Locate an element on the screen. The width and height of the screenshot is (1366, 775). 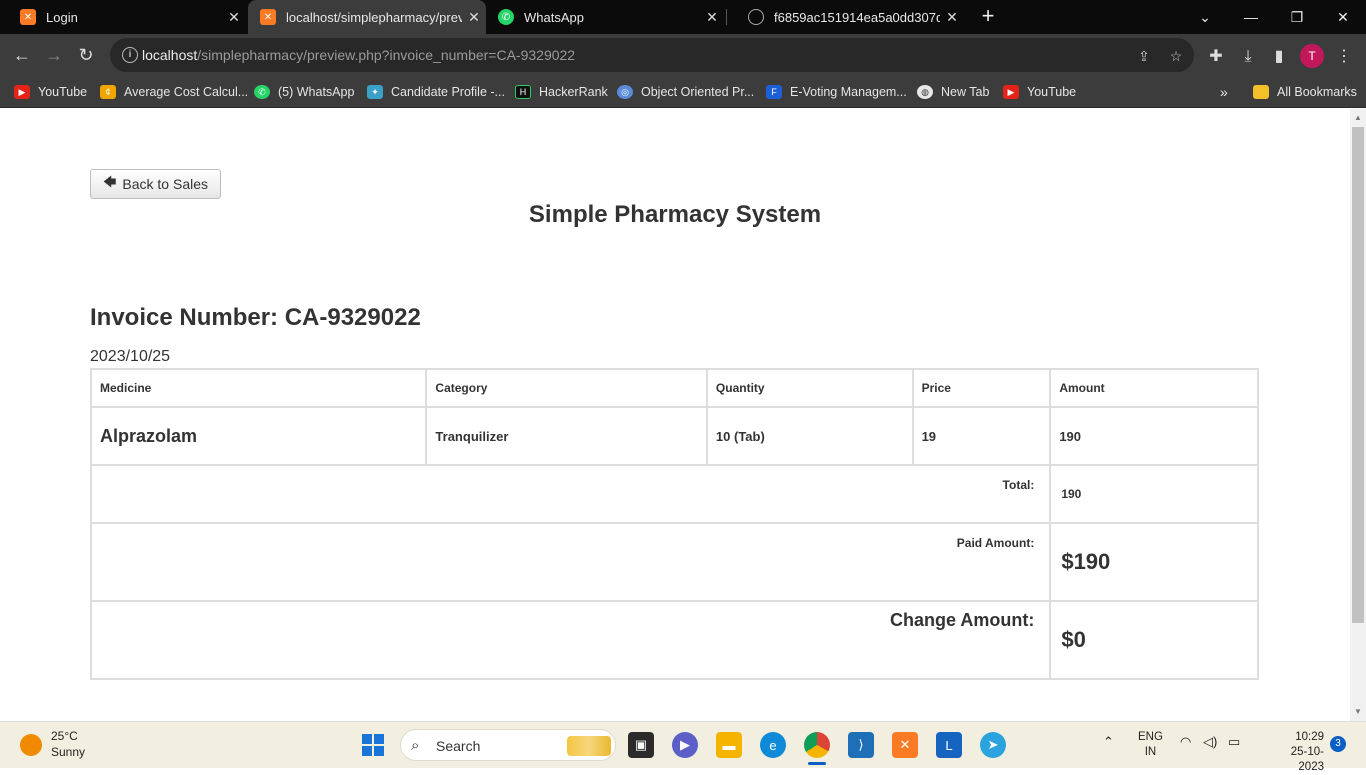
edge-icon: e is located at coordinates (773, 745).